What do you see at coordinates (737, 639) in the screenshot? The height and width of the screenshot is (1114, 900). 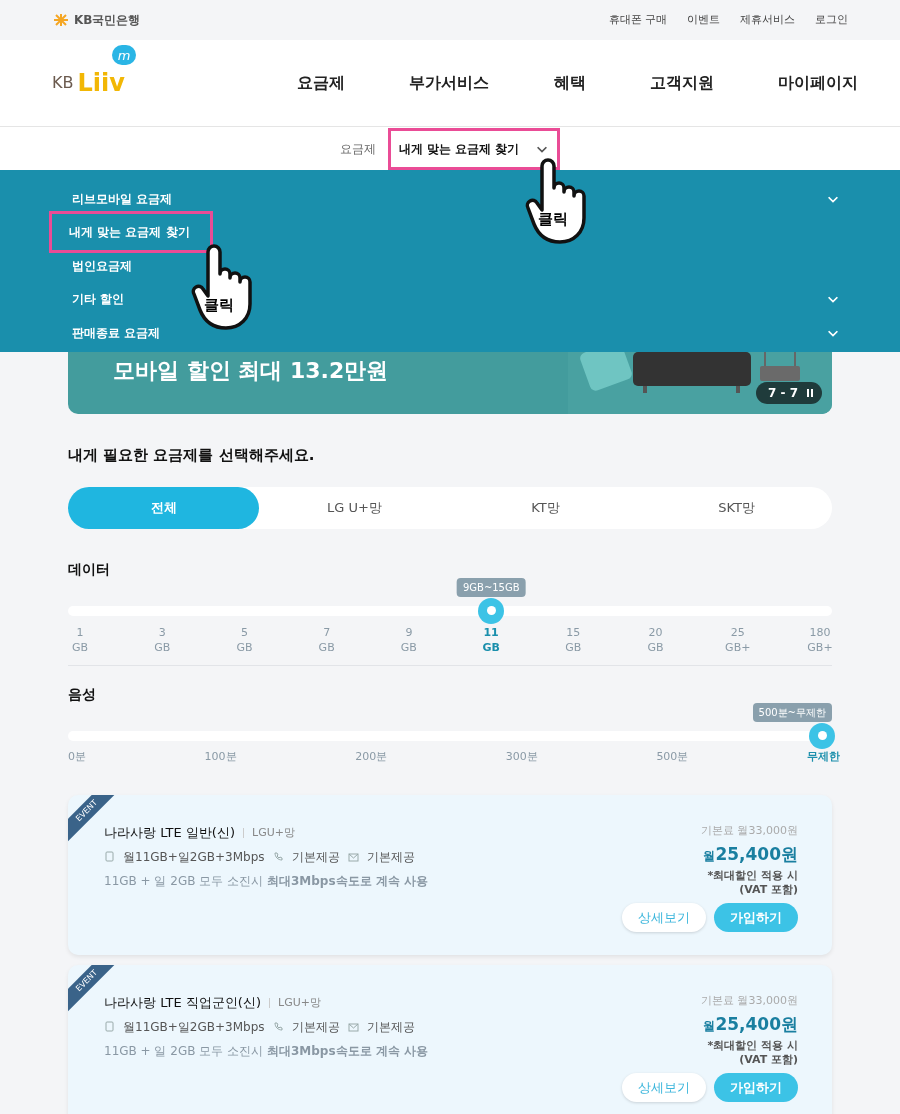 I see `tick-label: 25 GB+` at bounding box center [737, 639].